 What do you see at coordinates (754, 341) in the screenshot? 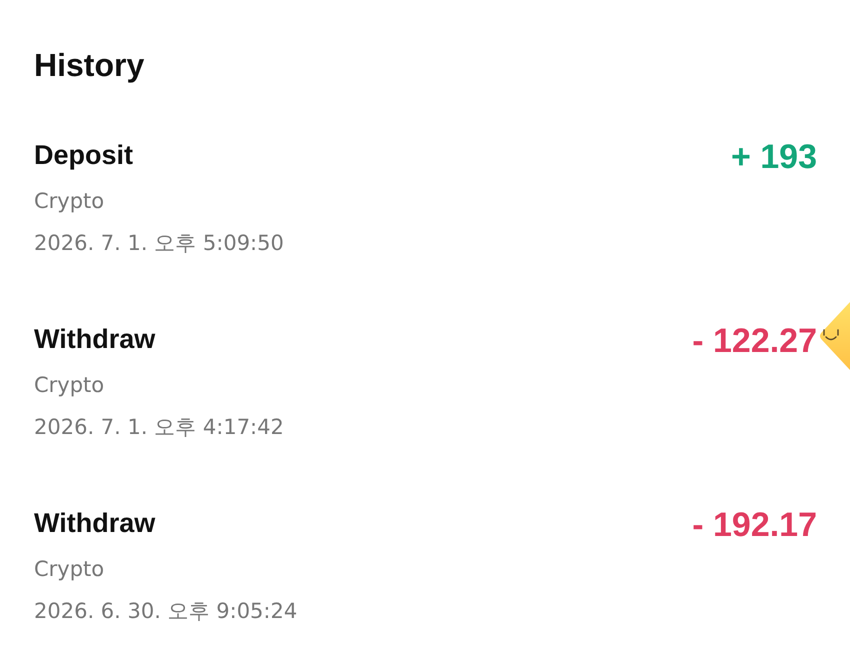
I see `transaction-amount: - 122.27` at bounding box center [754, 341].